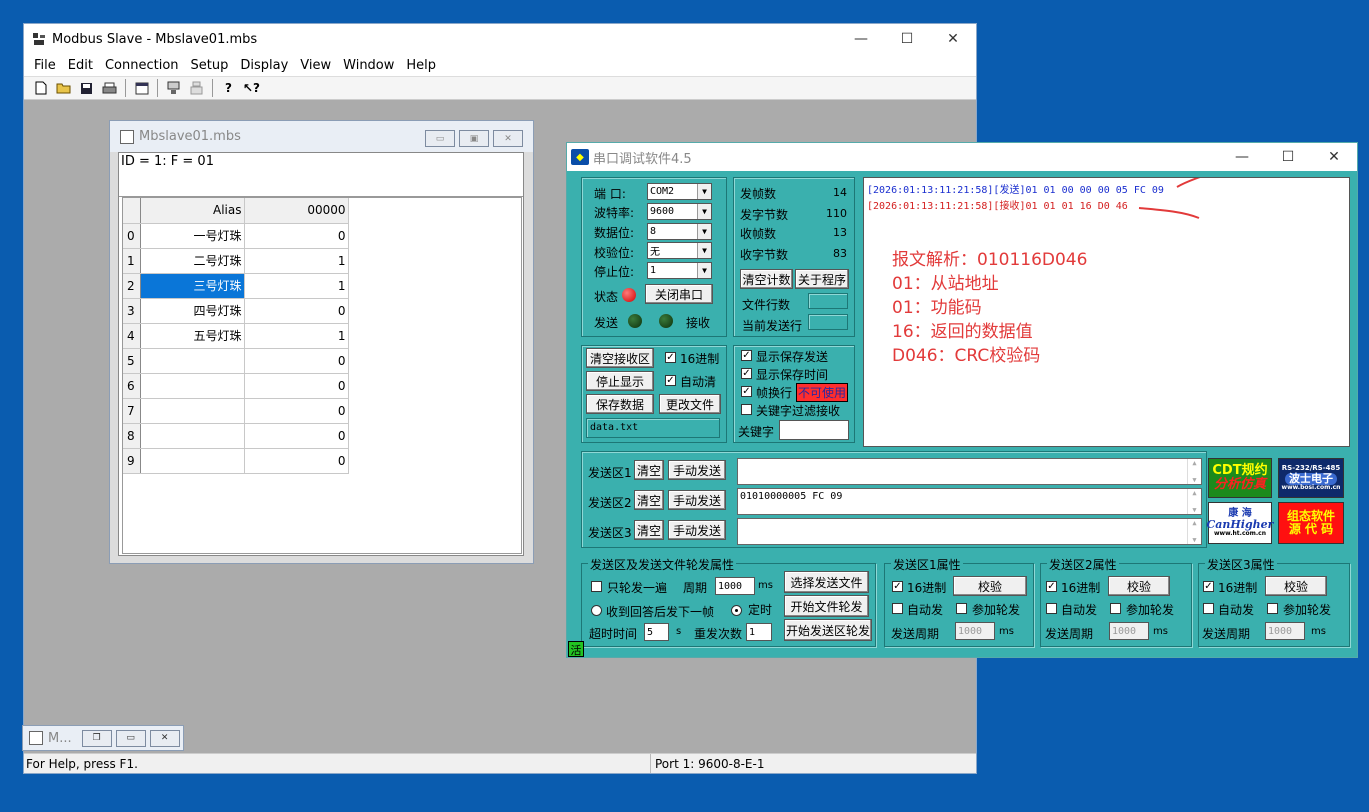  Describe the element at coordinates (196, 88) in the screenshot. I see `disconnect-icon` at that location.